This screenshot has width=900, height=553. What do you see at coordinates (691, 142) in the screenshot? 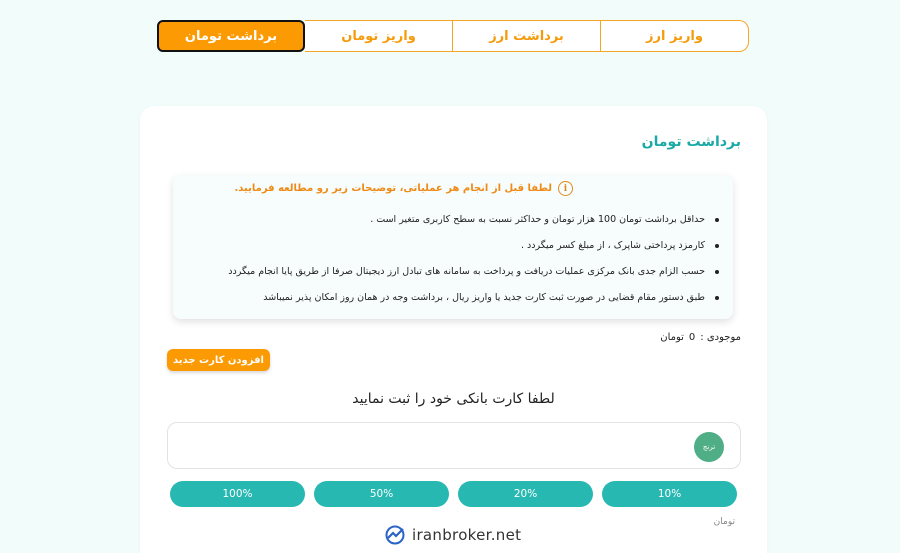
I see `page-title: برداشت تومان` at bounding box center [691, 142].